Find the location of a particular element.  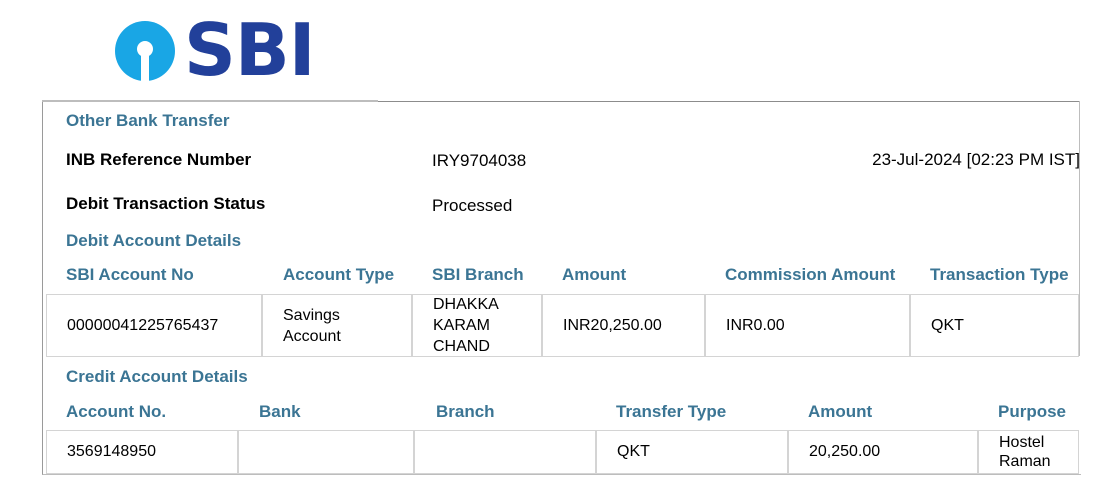

debit-account-type: Savings Account is located at coordinates (337, 325).